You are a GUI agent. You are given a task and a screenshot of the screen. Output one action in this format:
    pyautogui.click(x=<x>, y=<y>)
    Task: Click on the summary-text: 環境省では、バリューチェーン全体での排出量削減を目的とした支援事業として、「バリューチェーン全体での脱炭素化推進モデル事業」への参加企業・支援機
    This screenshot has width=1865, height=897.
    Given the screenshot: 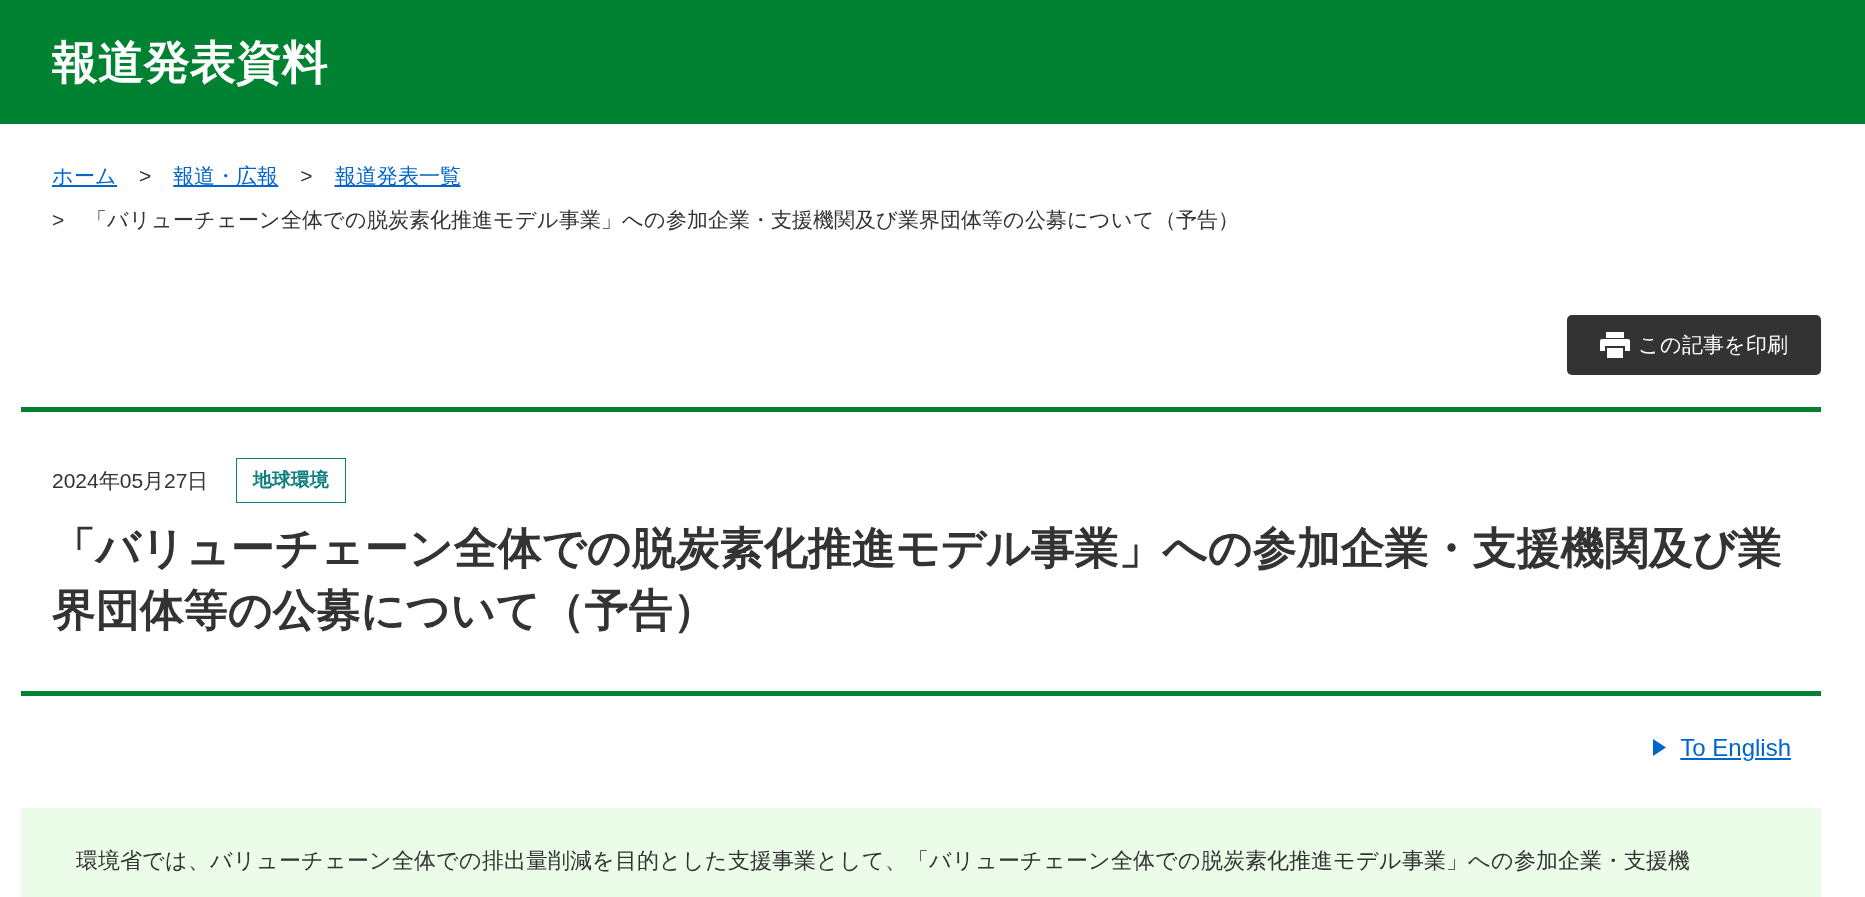 What is the action you would take?
    pyautogui.click(x=883, y=860)
    